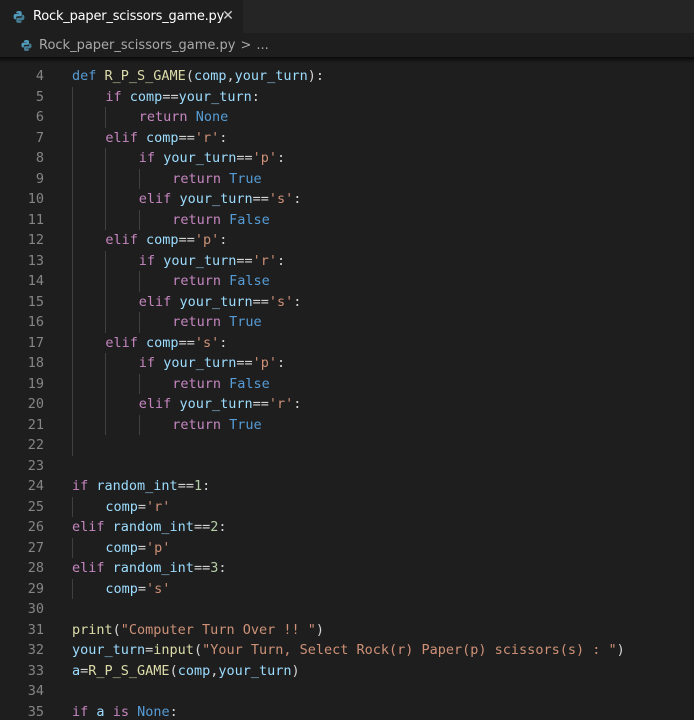  Describe the element at coordinates (347, 671) in the screenshot. I see `code-line: 33 a=R_P_S_GAME(comp,your_turn)` at that location.